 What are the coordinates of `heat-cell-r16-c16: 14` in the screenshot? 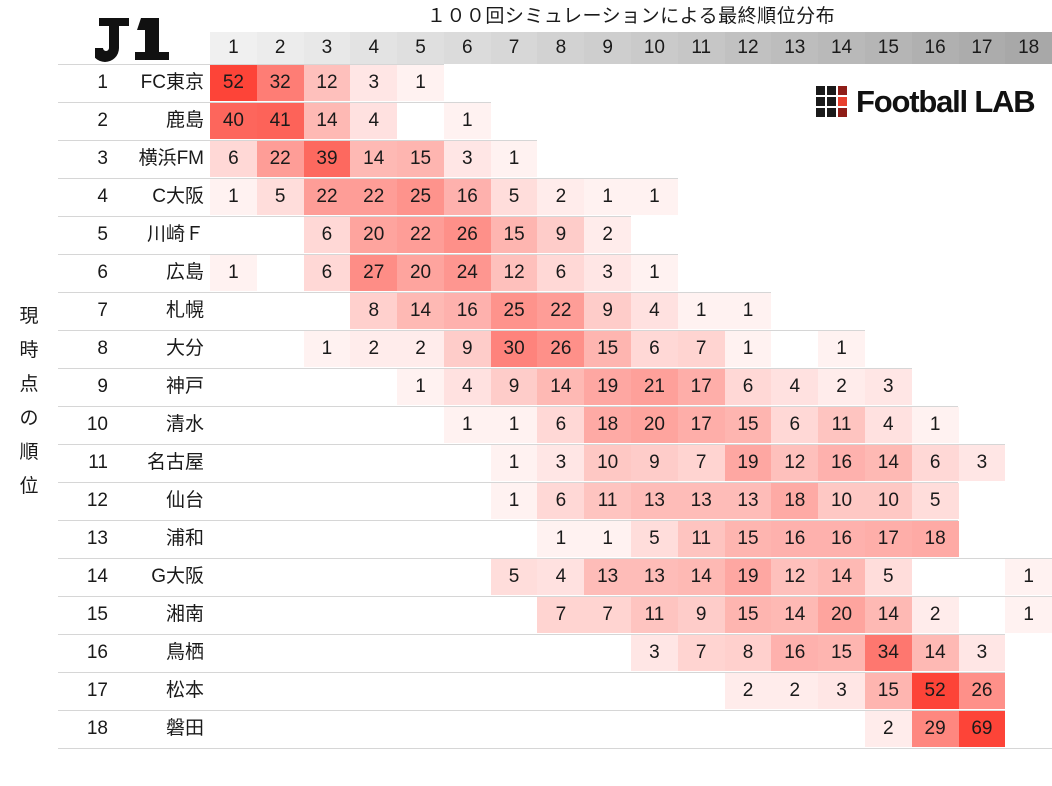 It's located at (935, 653).